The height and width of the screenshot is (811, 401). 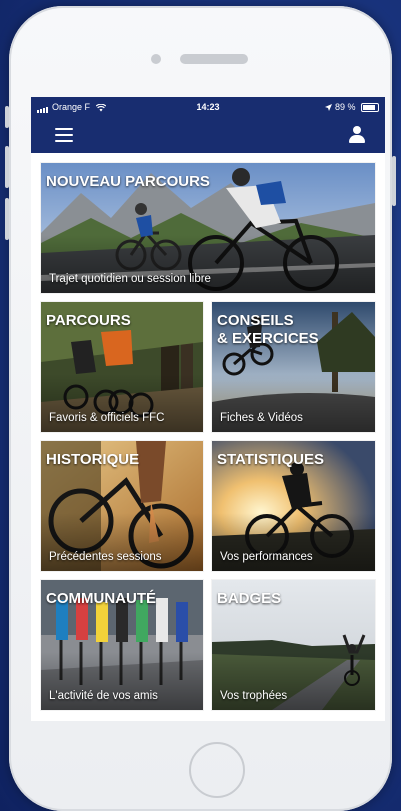 I want to click on tile-badges: BADGES Vos trophées, so click(x=293, y=645).